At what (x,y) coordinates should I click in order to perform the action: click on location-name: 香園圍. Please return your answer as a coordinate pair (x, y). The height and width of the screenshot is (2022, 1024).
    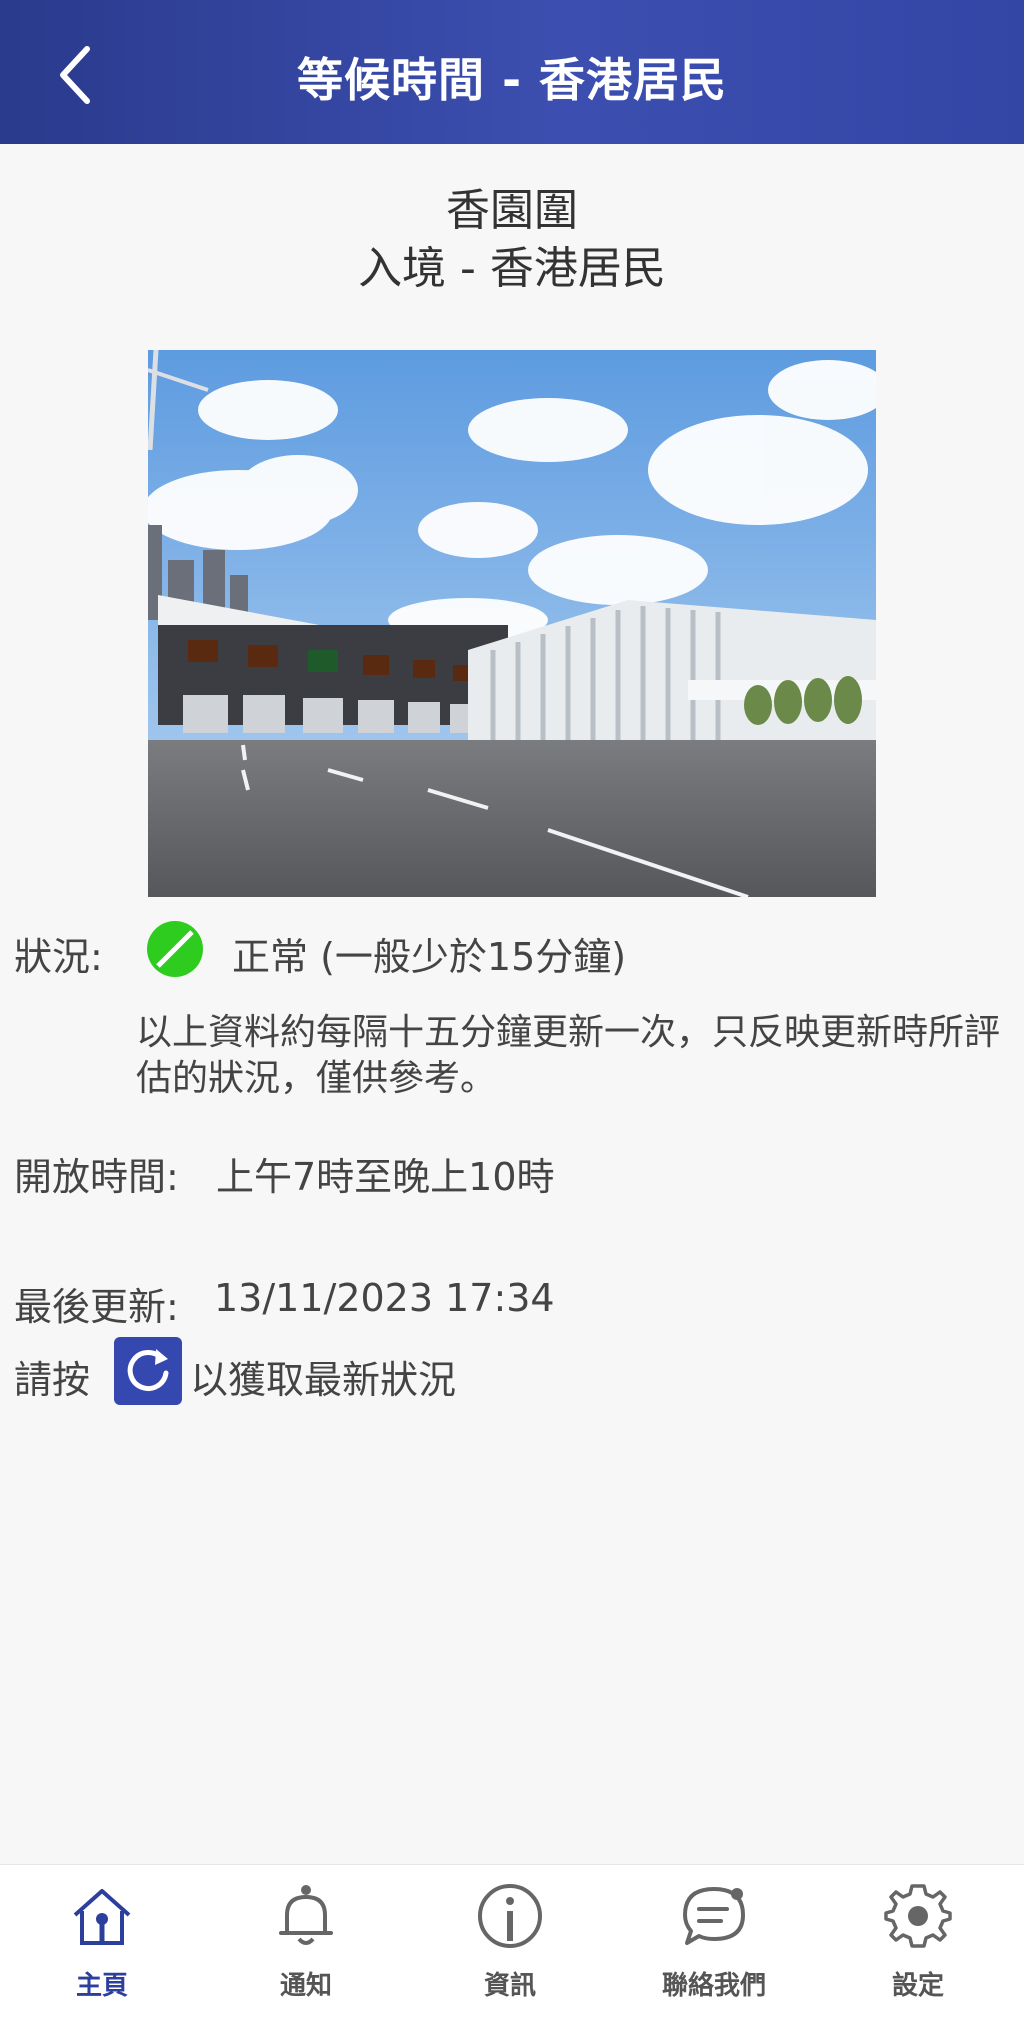
    Looking at the image, I should click on (512, 210).